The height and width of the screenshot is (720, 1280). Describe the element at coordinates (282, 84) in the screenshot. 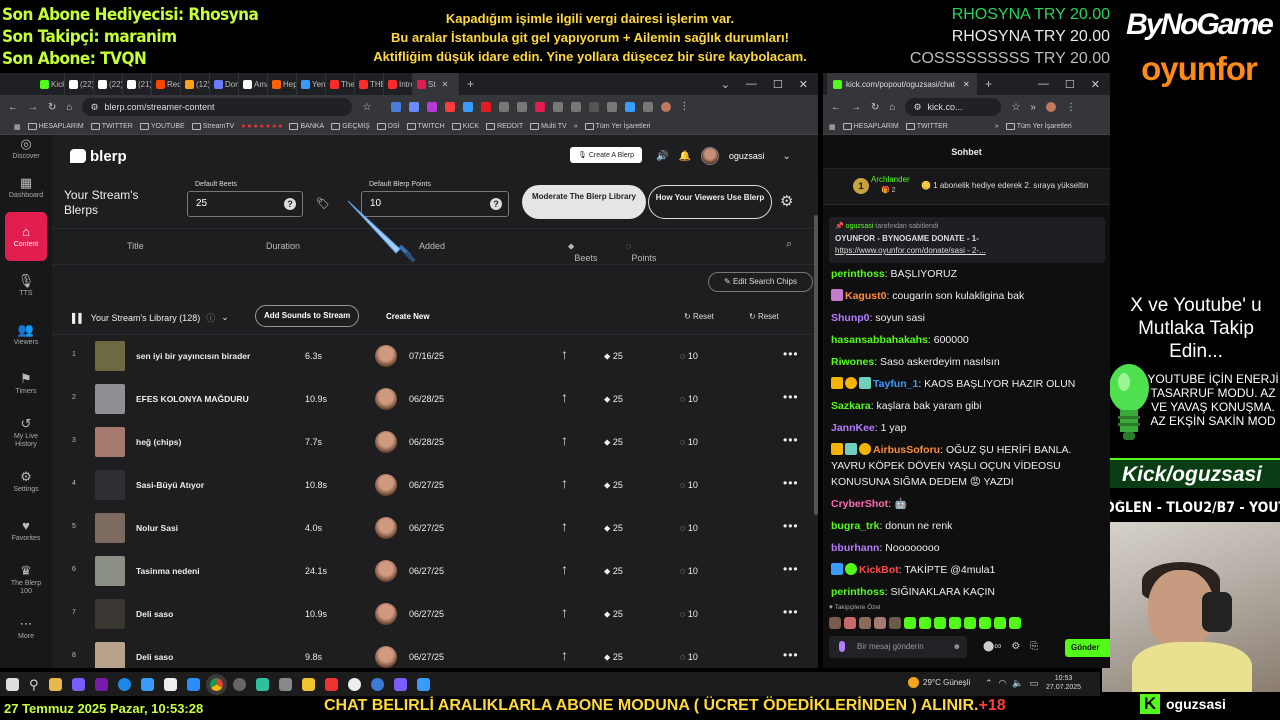

I see `browser-tab: Hepsi` at that location.